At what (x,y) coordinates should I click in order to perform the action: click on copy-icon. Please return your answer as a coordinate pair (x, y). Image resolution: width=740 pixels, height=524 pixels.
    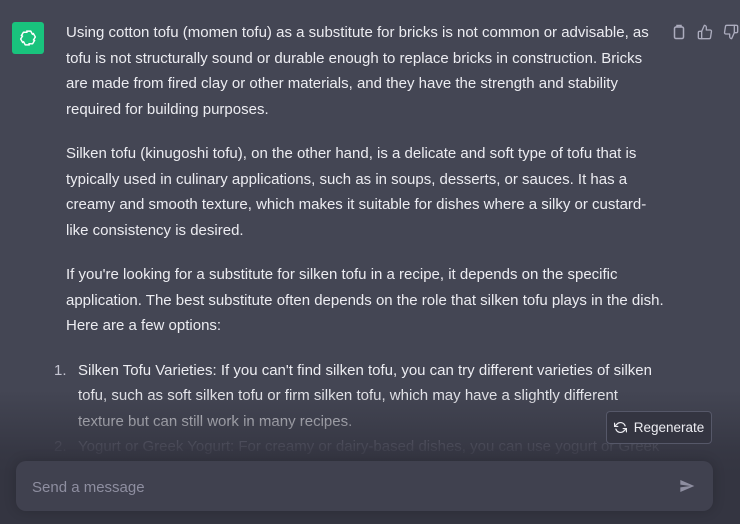
    Looking at the image, I should click on (678, 31).